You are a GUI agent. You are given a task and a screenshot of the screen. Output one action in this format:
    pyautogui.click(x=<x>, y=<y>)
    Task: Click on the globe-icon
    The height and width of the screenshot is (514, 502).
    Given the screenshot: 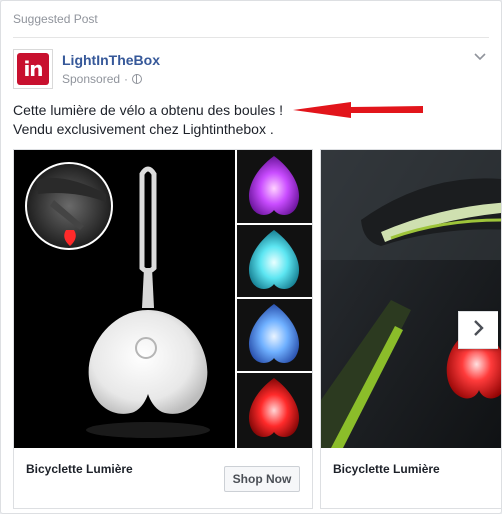 What is the action you would take?
    pyautogui.click(x=137, y=79)
    